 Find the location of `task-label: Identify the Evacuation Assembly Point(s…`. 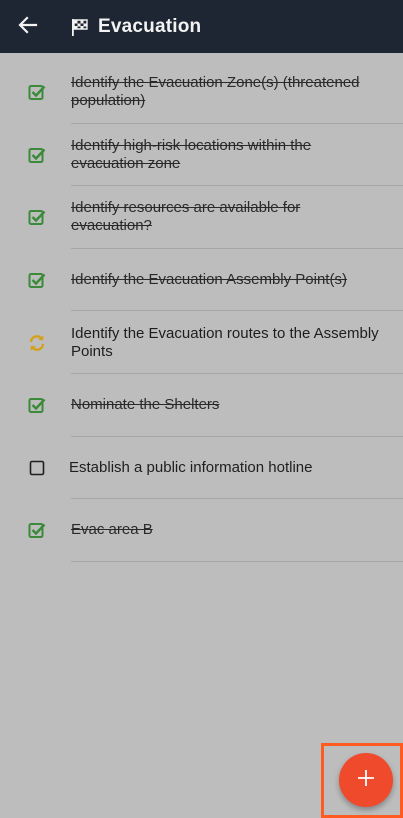

task-label: Identify the Evacuation Assembly Point(s… is located at coordinates (209, 280).